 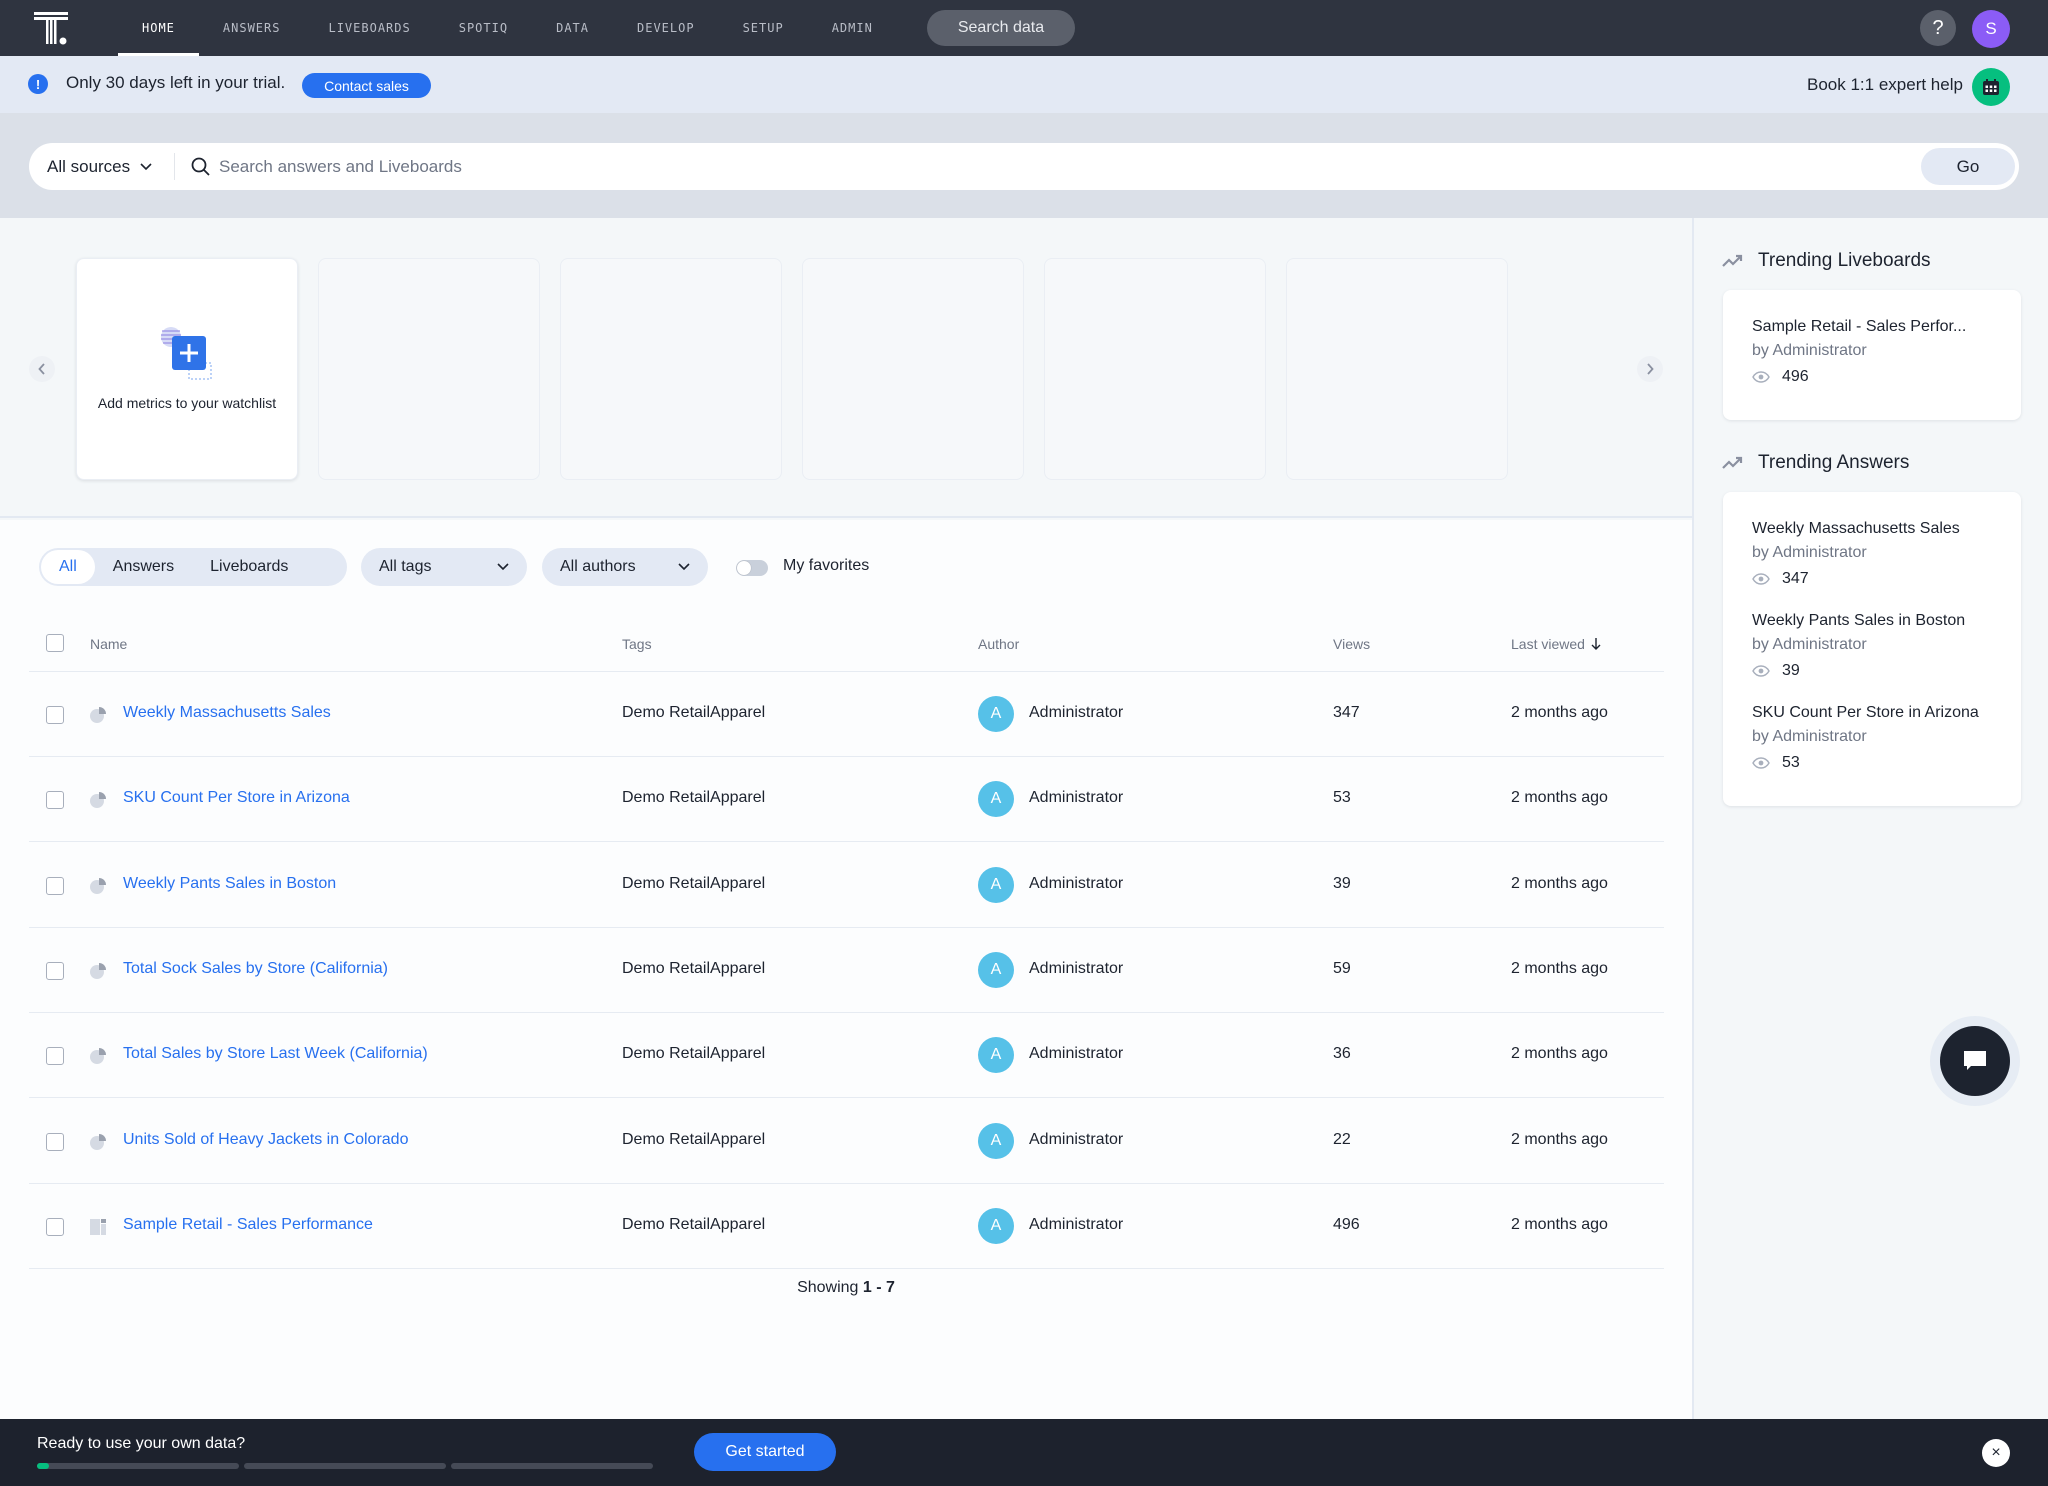 What do you see at coordinates (1877, 579) in the screenshot?
I see `trending-item-views: 347` at bounding box center [1877, 579].